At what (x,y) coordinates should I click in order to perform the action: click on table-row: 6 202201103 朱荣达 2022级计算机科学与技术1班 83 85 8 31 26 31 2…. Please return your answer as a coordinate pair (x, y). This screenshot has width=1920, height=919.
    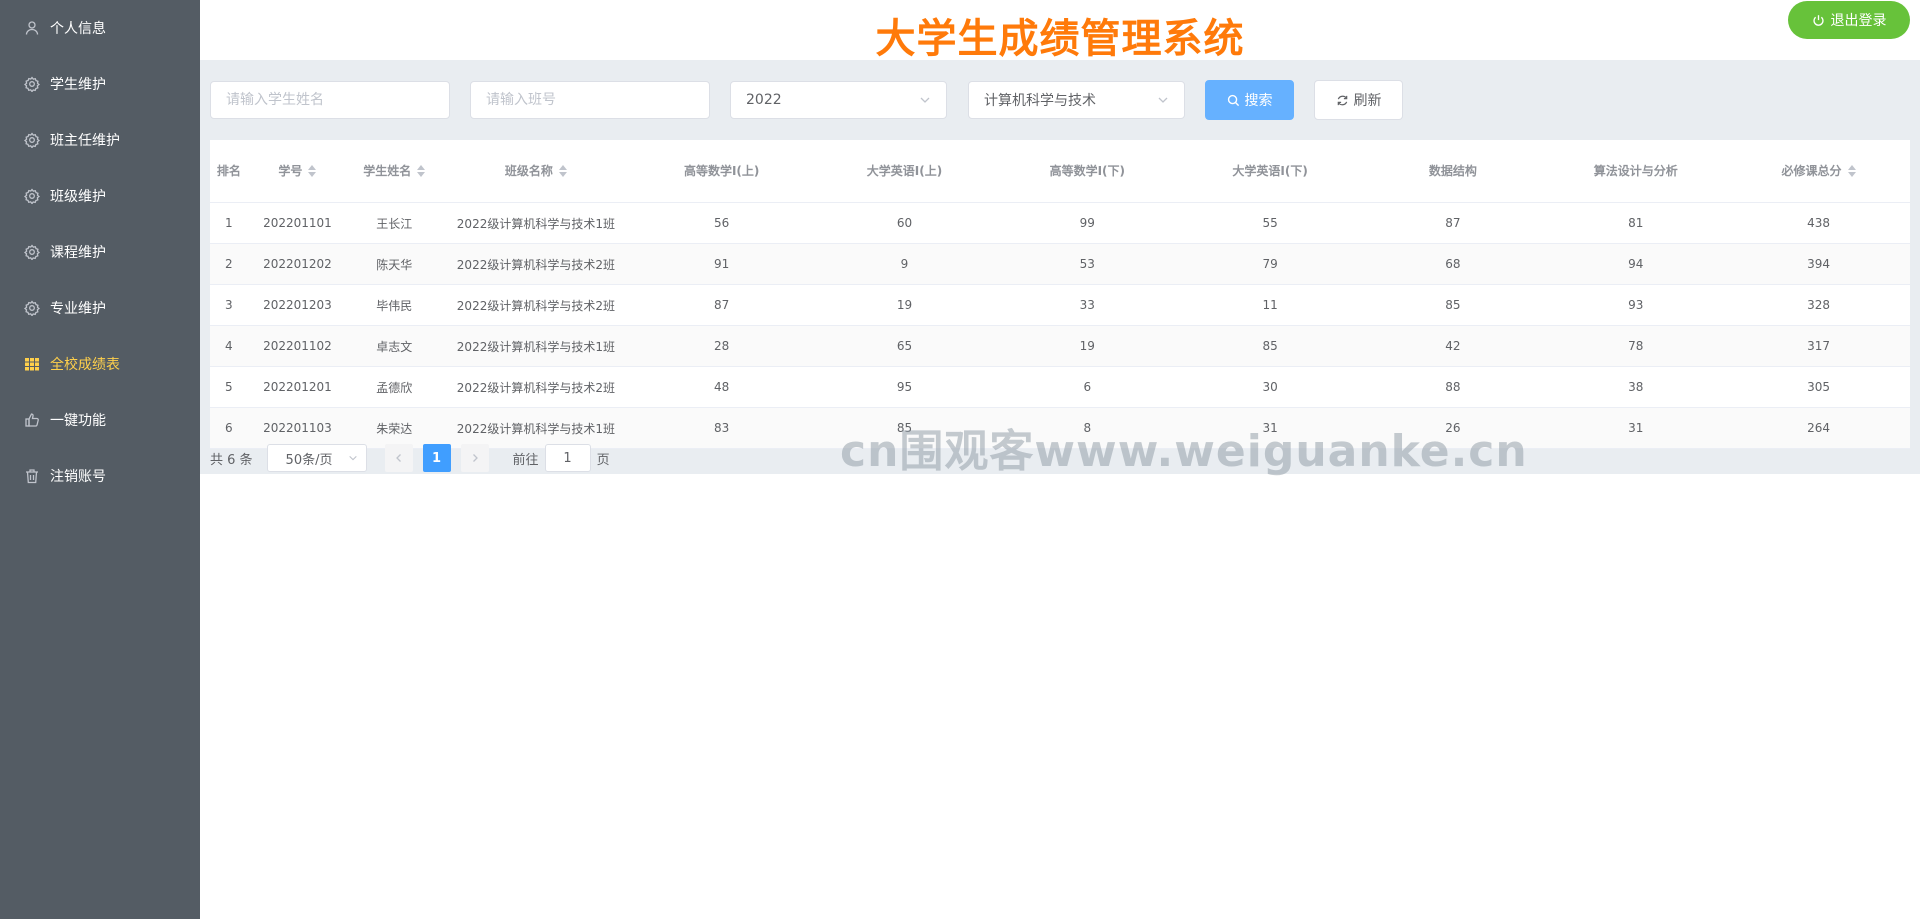
    Looking at the image, I should click on (1060, 428).